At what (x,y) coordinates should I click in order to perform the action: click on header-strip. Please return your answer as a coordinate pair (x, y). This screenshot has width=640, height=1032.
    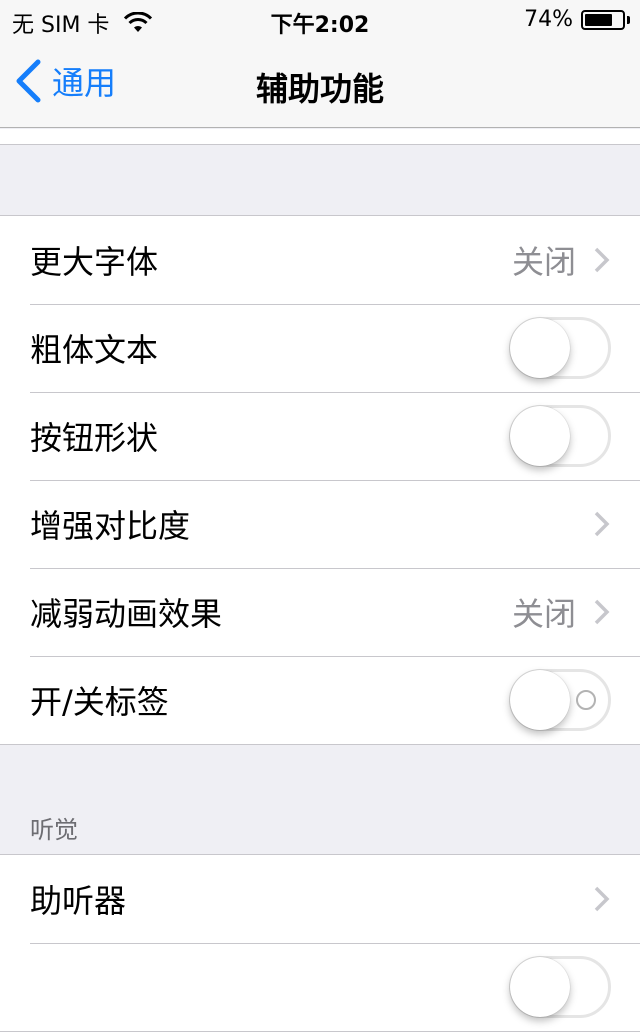
    Looking at the image, I should click on (320, 137).